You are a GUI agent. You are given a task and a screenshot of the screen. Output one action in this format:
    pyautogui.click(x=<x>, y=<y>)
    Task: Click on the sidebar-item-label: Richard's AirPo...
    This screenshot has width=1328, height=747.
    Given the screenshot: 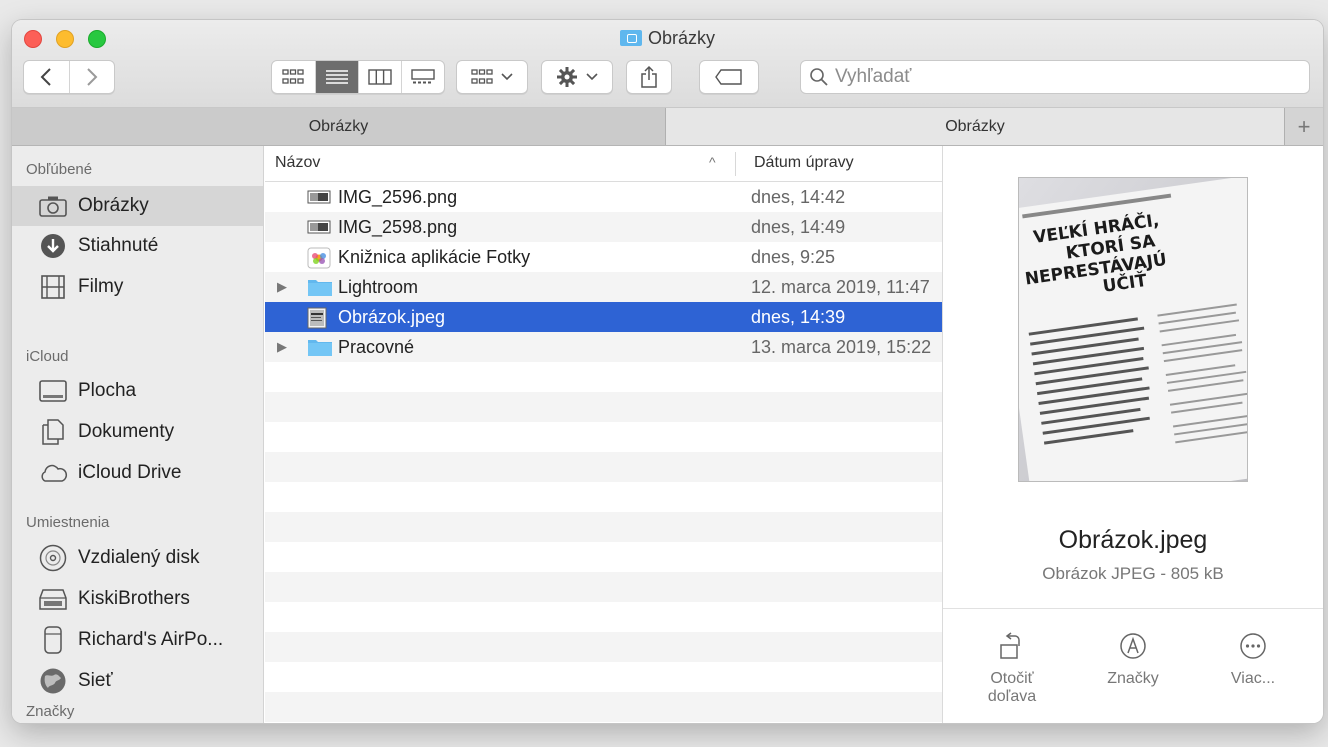 What is the action you would take?
    pyautogui.click(x=151, y=639)
    